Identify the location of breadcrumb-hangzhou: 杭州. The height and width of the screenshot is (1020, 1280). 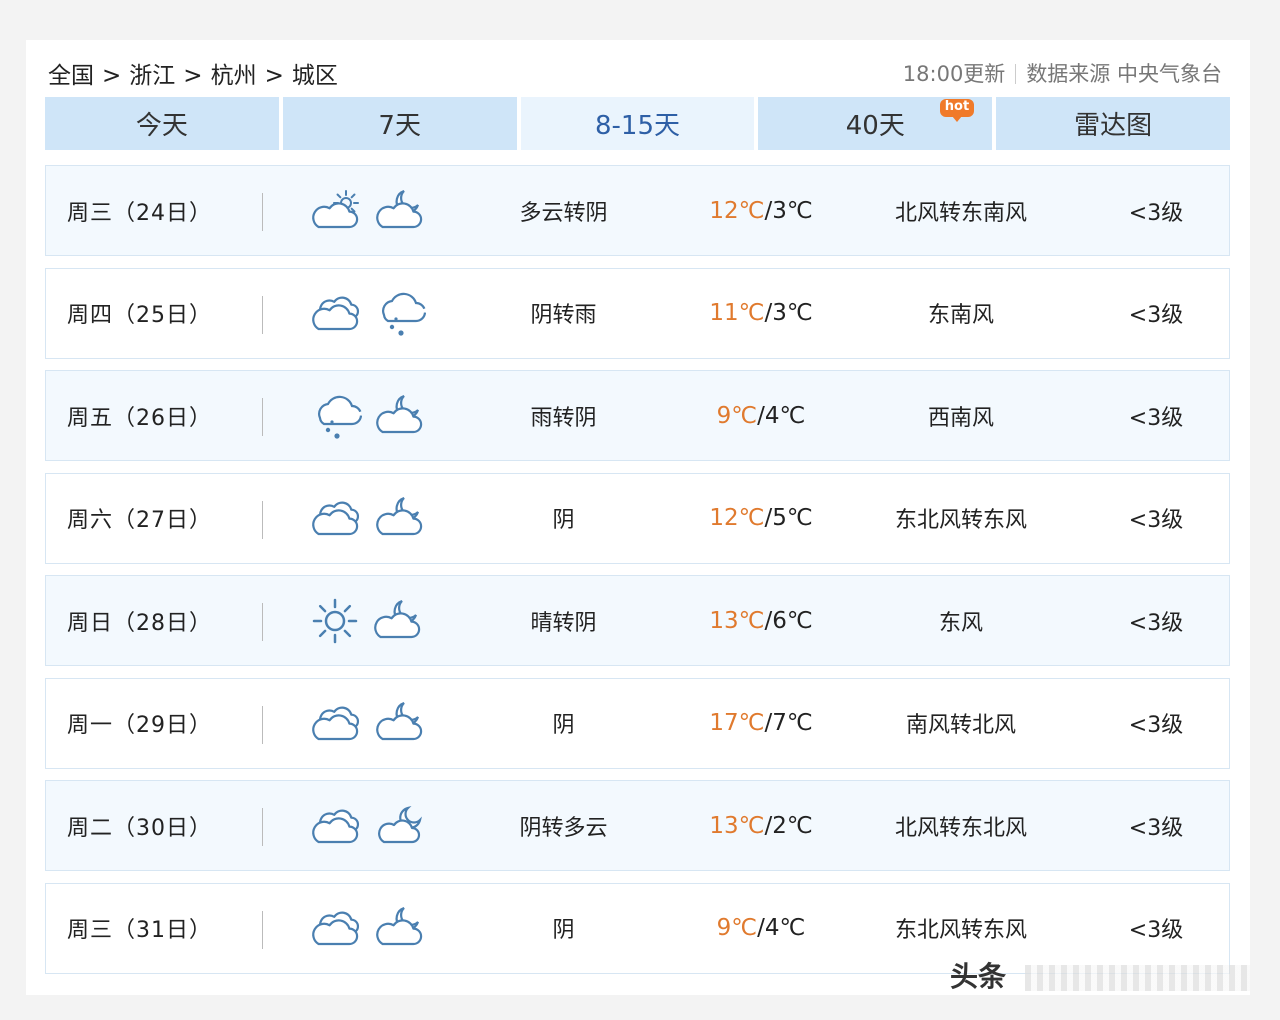
(234, 73).